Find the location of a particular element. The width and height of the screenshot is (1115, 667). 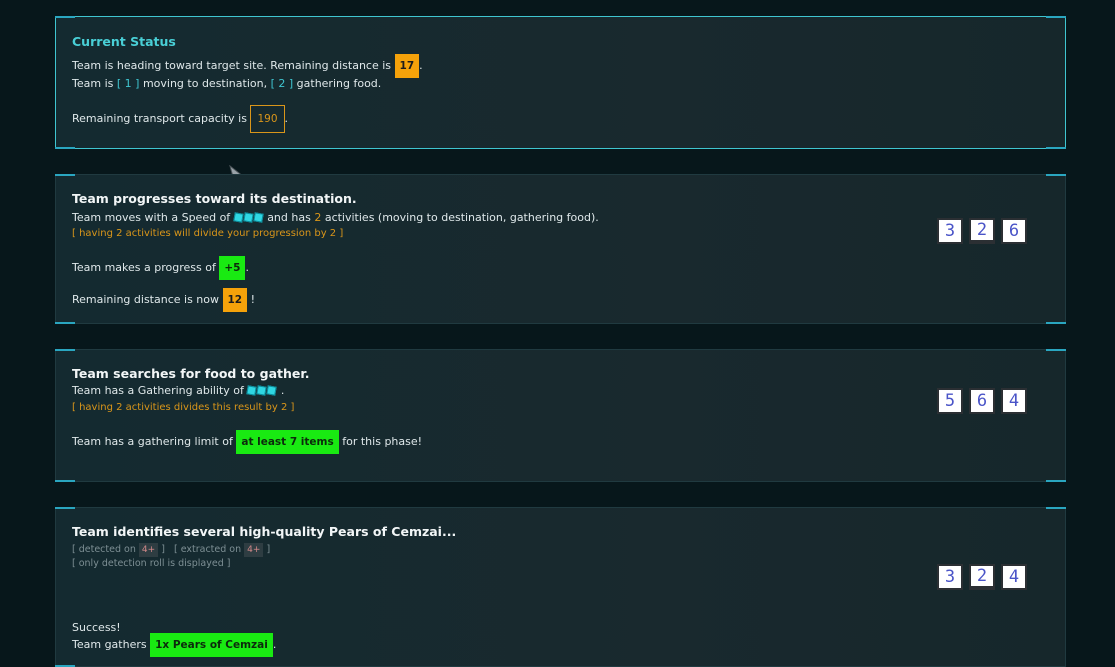

identify-dice: 3 2 4 is located at coordinates (982, 577).